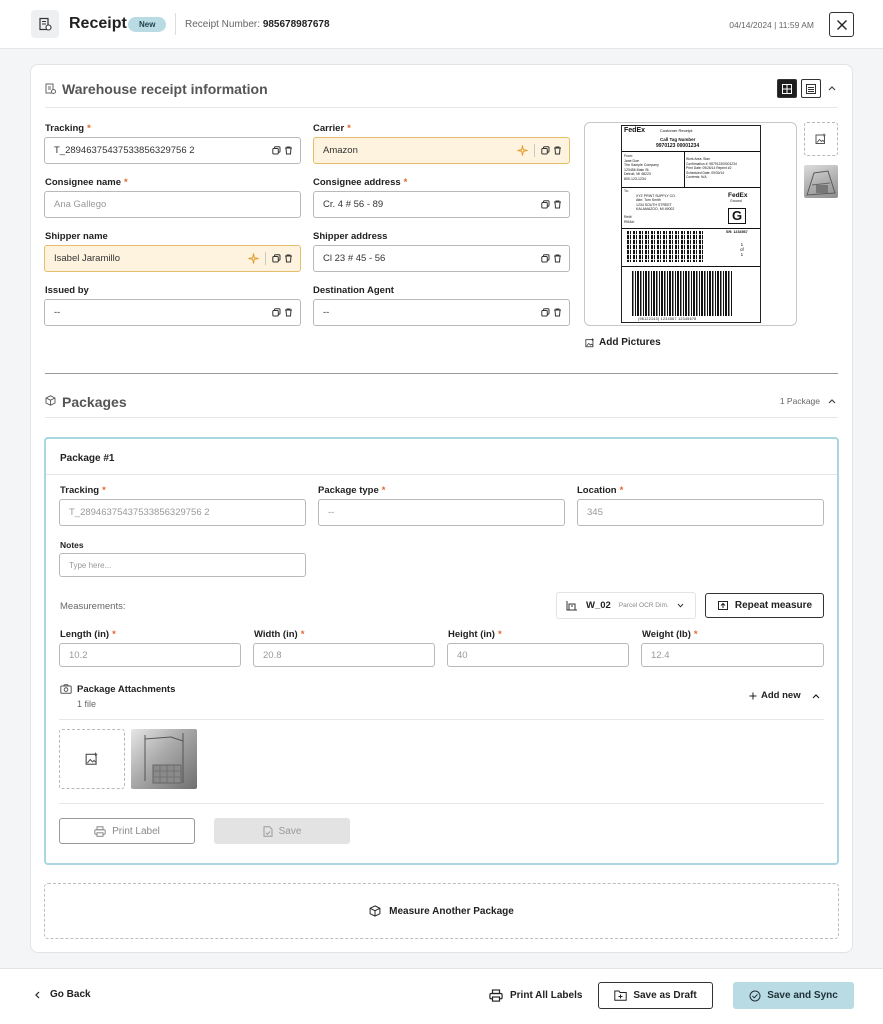  What do you see at coordinates (172, 312) in the screenshot?
I see `issued-by-field: --` at bounding box center [172, 312].